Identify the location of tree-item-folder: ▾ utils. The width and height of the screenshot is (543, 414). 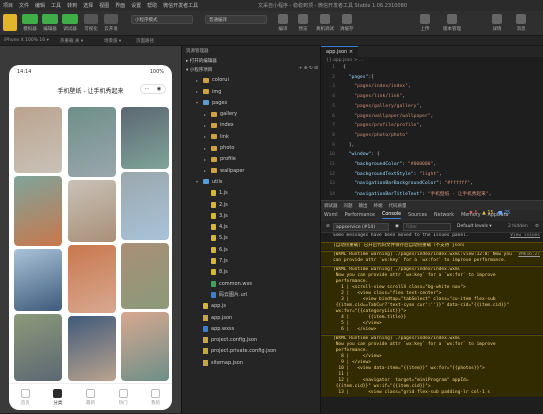
(209, 182).